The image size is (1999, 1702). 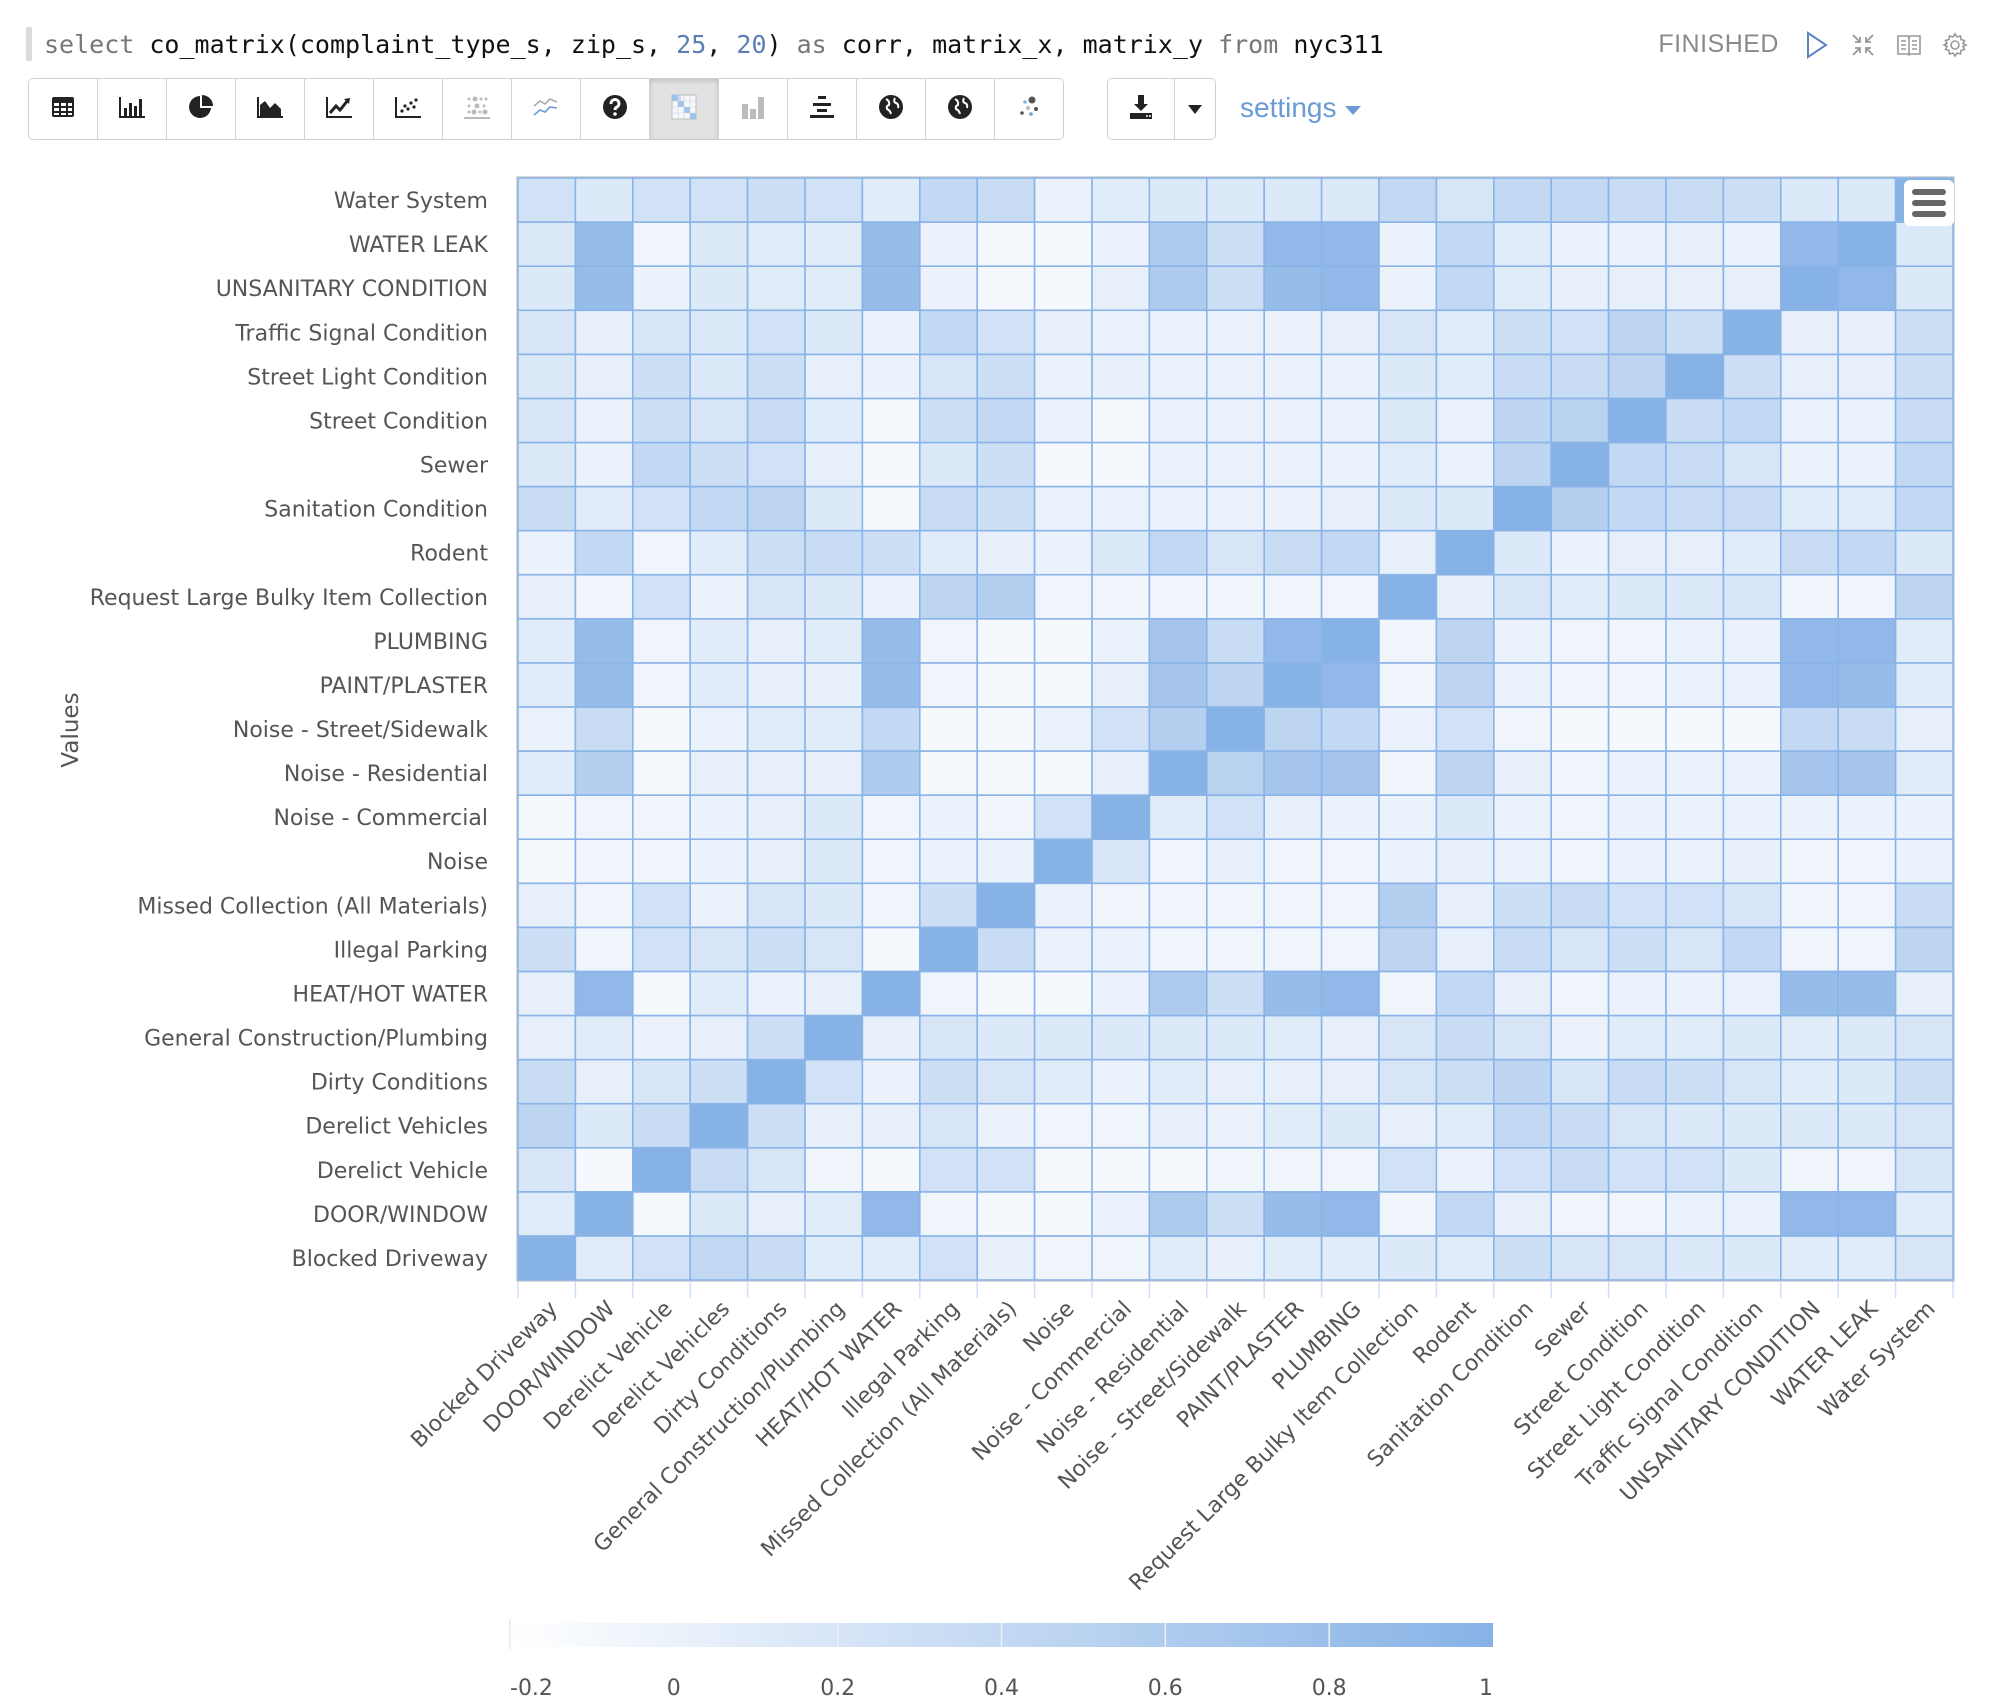 I want to click on chart-menu-button, so click(x=1929, y=203).